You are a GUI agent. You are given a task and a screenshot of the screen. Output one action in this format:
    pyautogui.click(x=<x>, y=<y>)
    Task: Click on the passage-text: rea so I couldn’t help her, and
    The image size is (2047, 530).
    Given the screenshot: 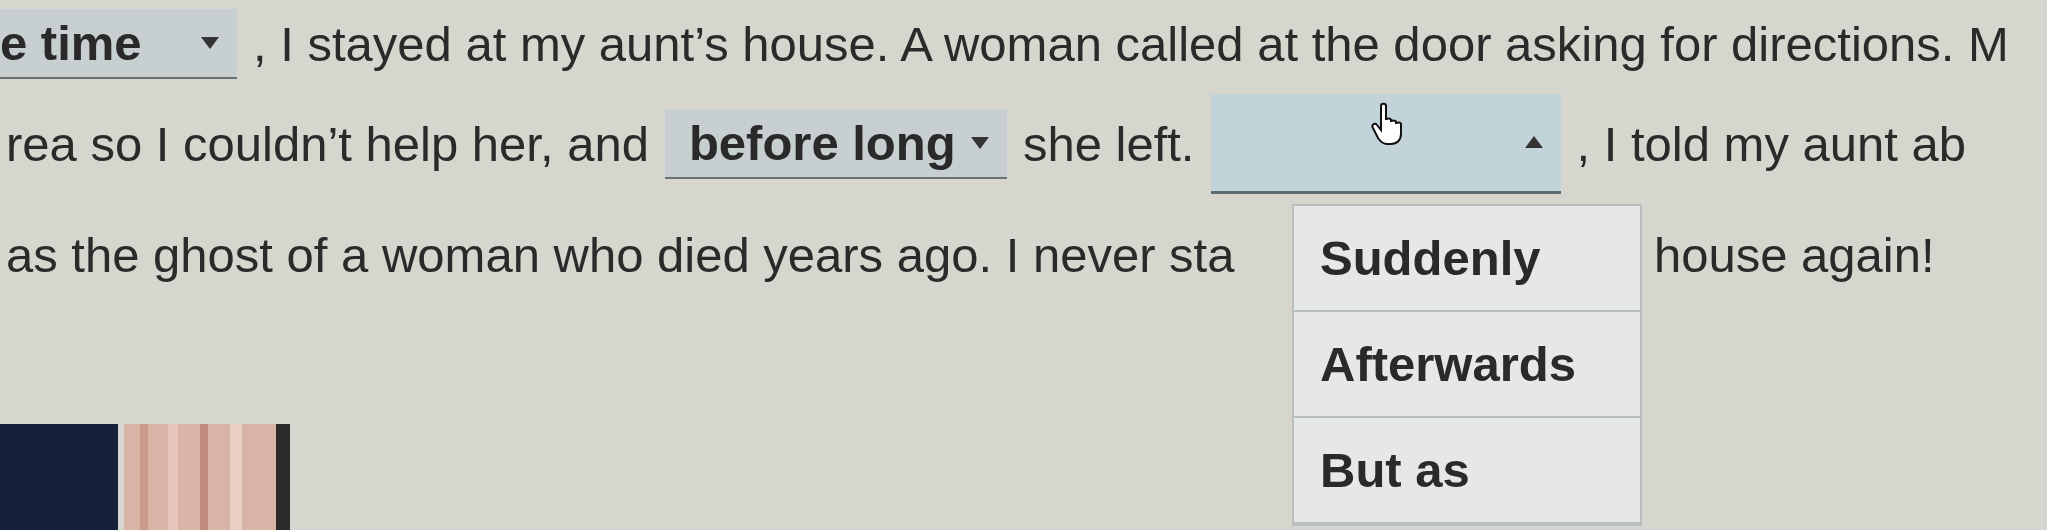 What is the action you would take?
    pyautogui.click(x=327, y=143)
    